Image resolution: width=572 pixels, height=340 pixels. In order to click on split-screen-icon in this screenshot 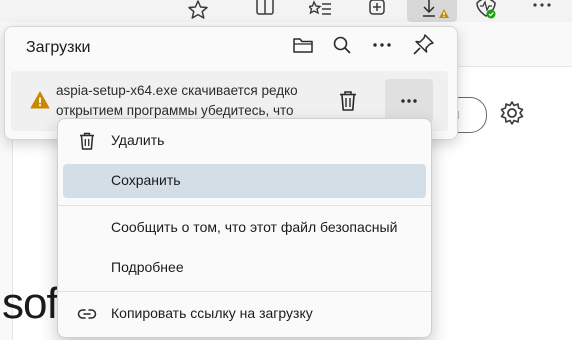, I will do `click(265, 10)`.